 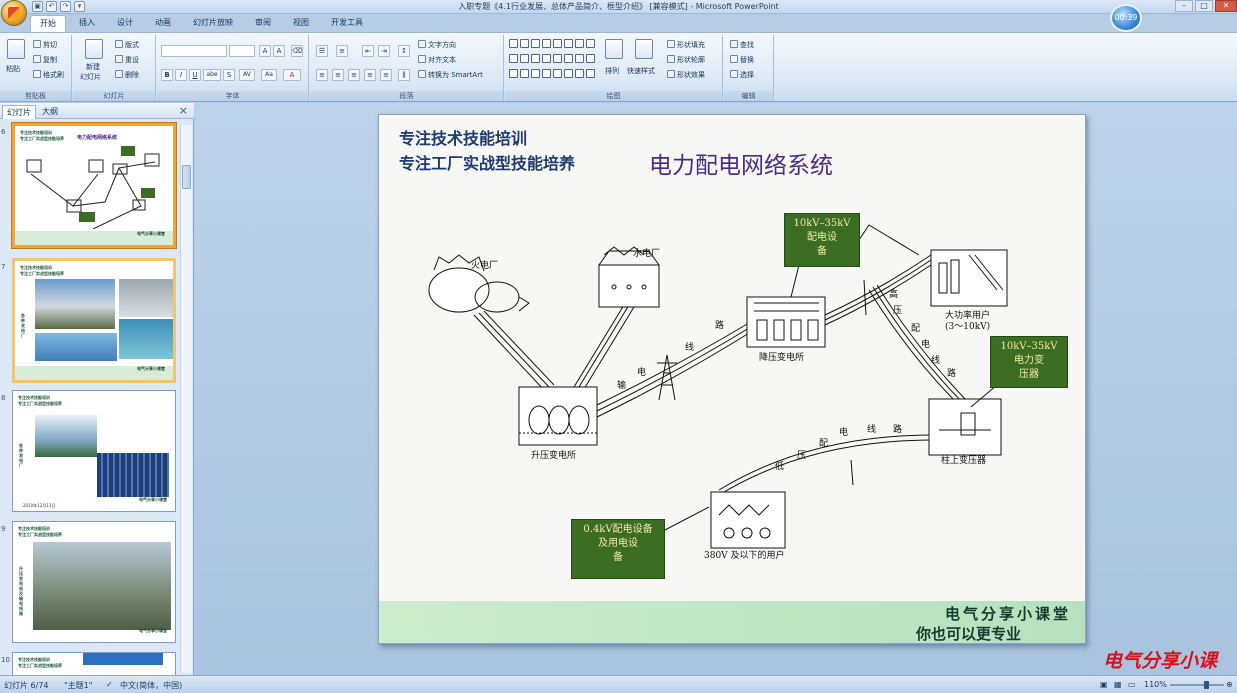 What do you see at coordinates (1229, 684) in the screenshot?
I see `fit-window-icon: ⊕` at bounding box center [1229, 684].